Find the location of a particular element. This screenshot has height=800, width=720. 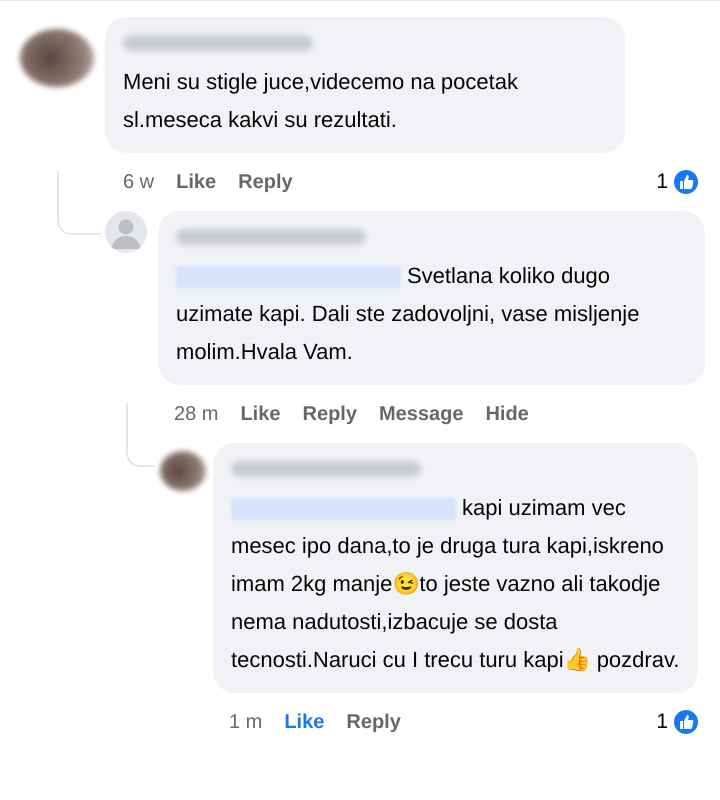

comment-text: kapi uzimam vec mesec ipo dana,to je druga tura kapi,iskreno imam 2kg manje😉to jeste vazno ali takodje nema nadutosti,izbacuje se dosta tecnosti.Naruci cu I trecu turu kapi👍 pozdrav. is located at coordinates (455, 584).